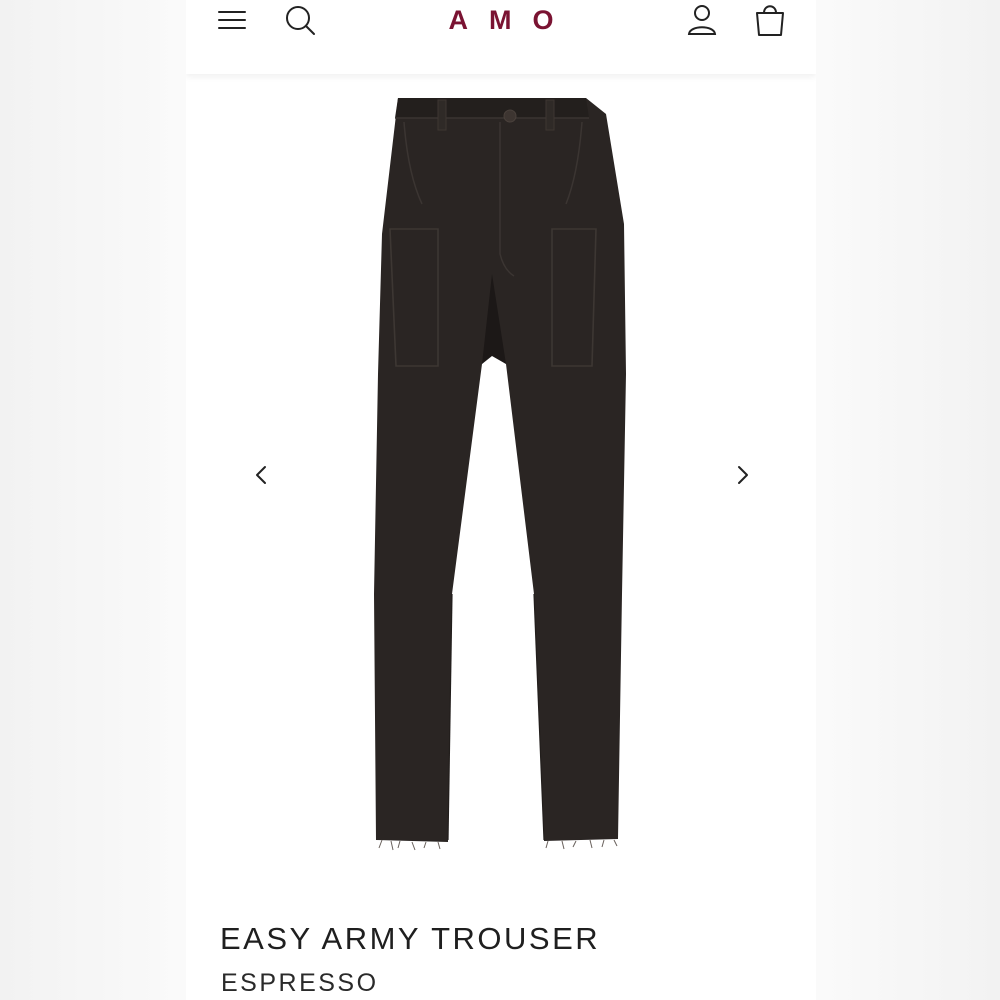 The width and height of the screenshot is (1000, 1000). I want to click on chevron-left-icon, so click(261, 475).